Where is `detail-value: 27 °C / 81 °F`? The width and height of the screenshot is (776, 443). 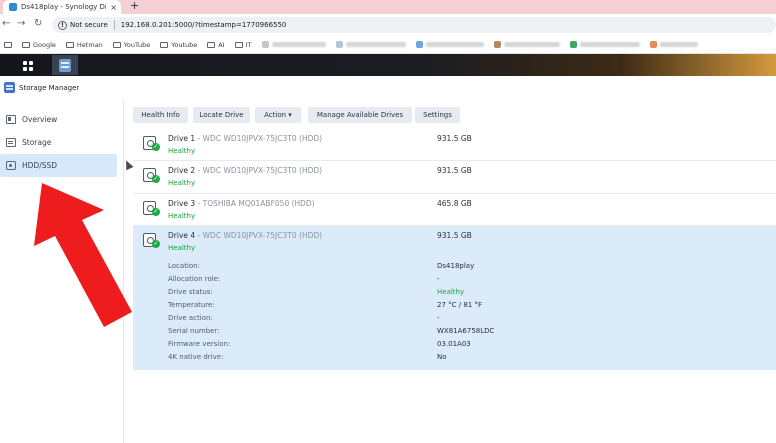
detail-value: 27 °C / 81 °F is located at coordinates (459, 305).